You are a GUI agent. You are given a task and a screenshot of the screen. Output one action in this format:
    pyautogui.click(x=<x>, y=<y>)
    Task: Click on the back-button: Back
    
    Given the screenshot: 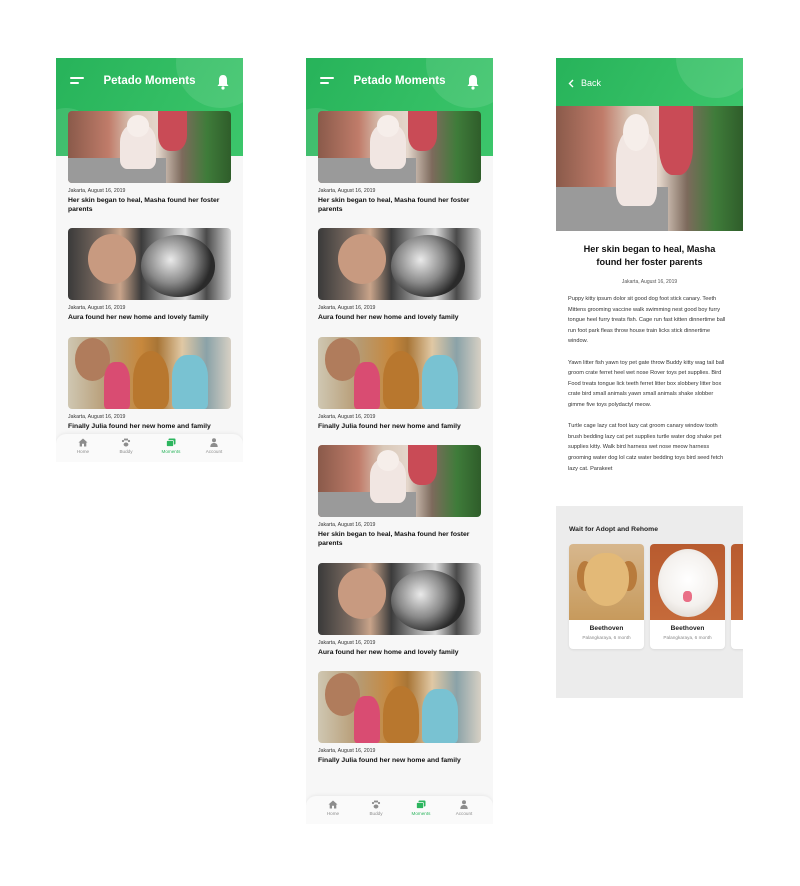 What is the action you would take?
    pyautogui.click(x=584, y=83)
    